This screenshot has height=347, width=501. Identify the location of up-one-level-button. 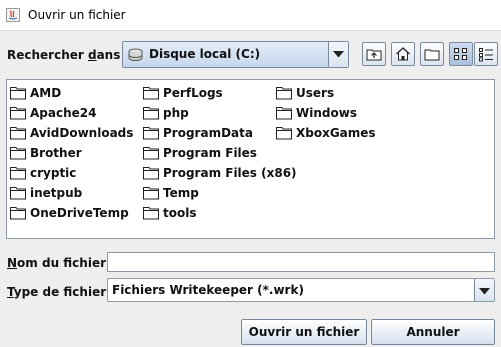
(374, 54).